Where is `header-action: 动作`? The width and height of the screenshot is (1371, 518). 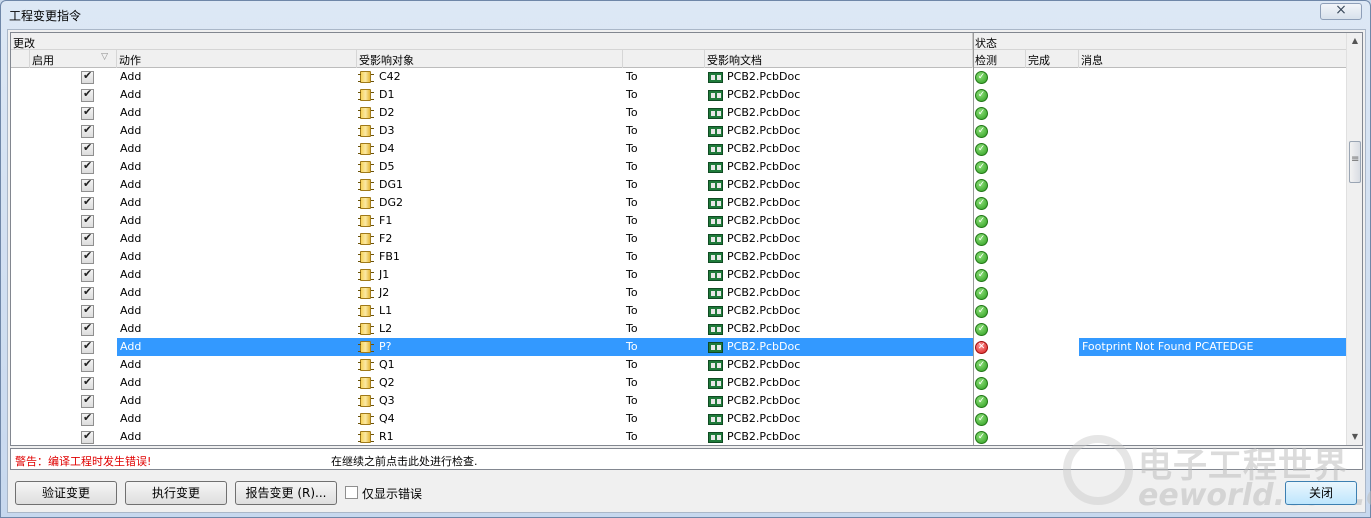 header-action: 动作 is located at coordinates (237, 59).